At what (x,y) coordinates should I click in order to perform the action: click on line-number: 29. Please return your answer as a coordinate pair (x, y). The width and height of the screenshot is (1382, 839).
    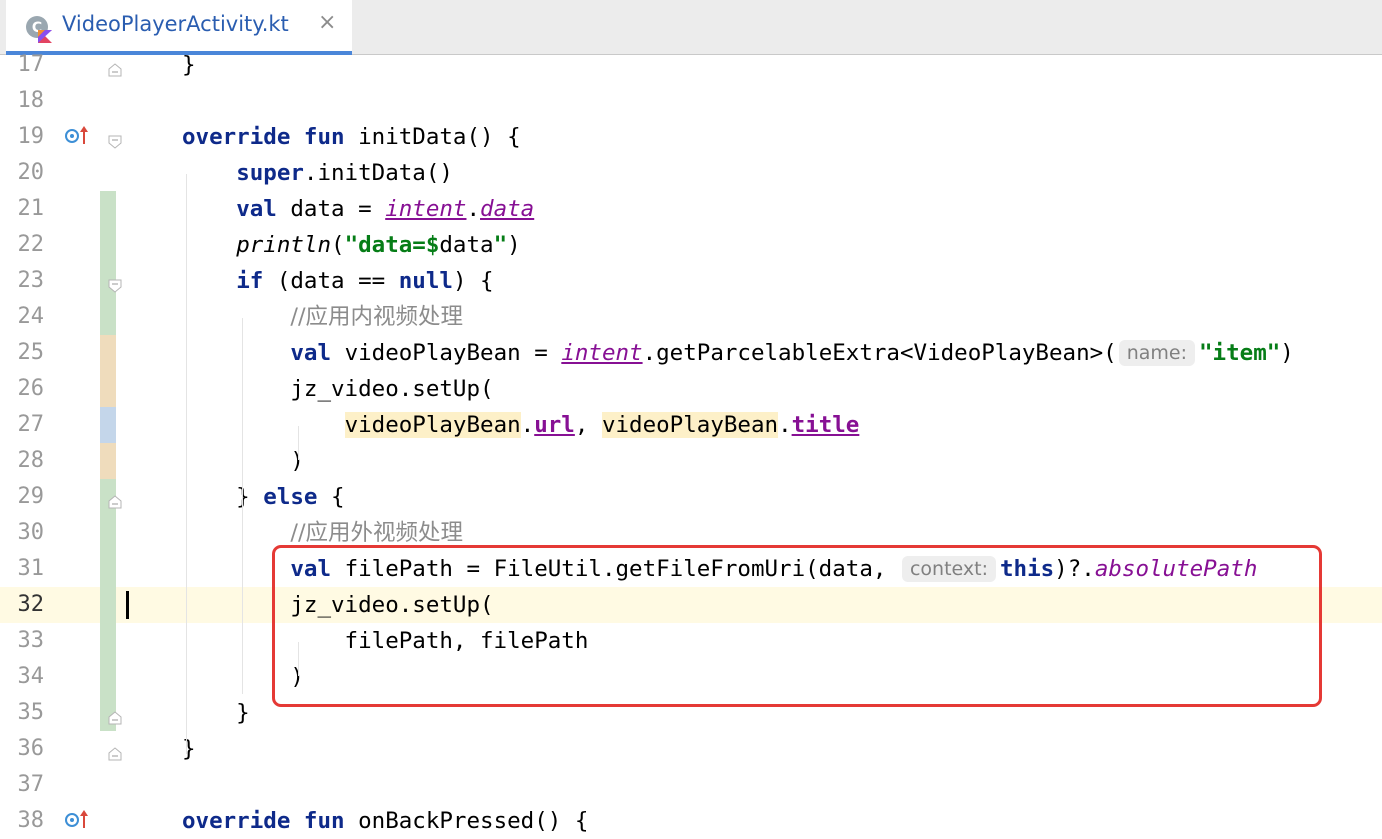
    Looking at the image, I should click on (31, 496).